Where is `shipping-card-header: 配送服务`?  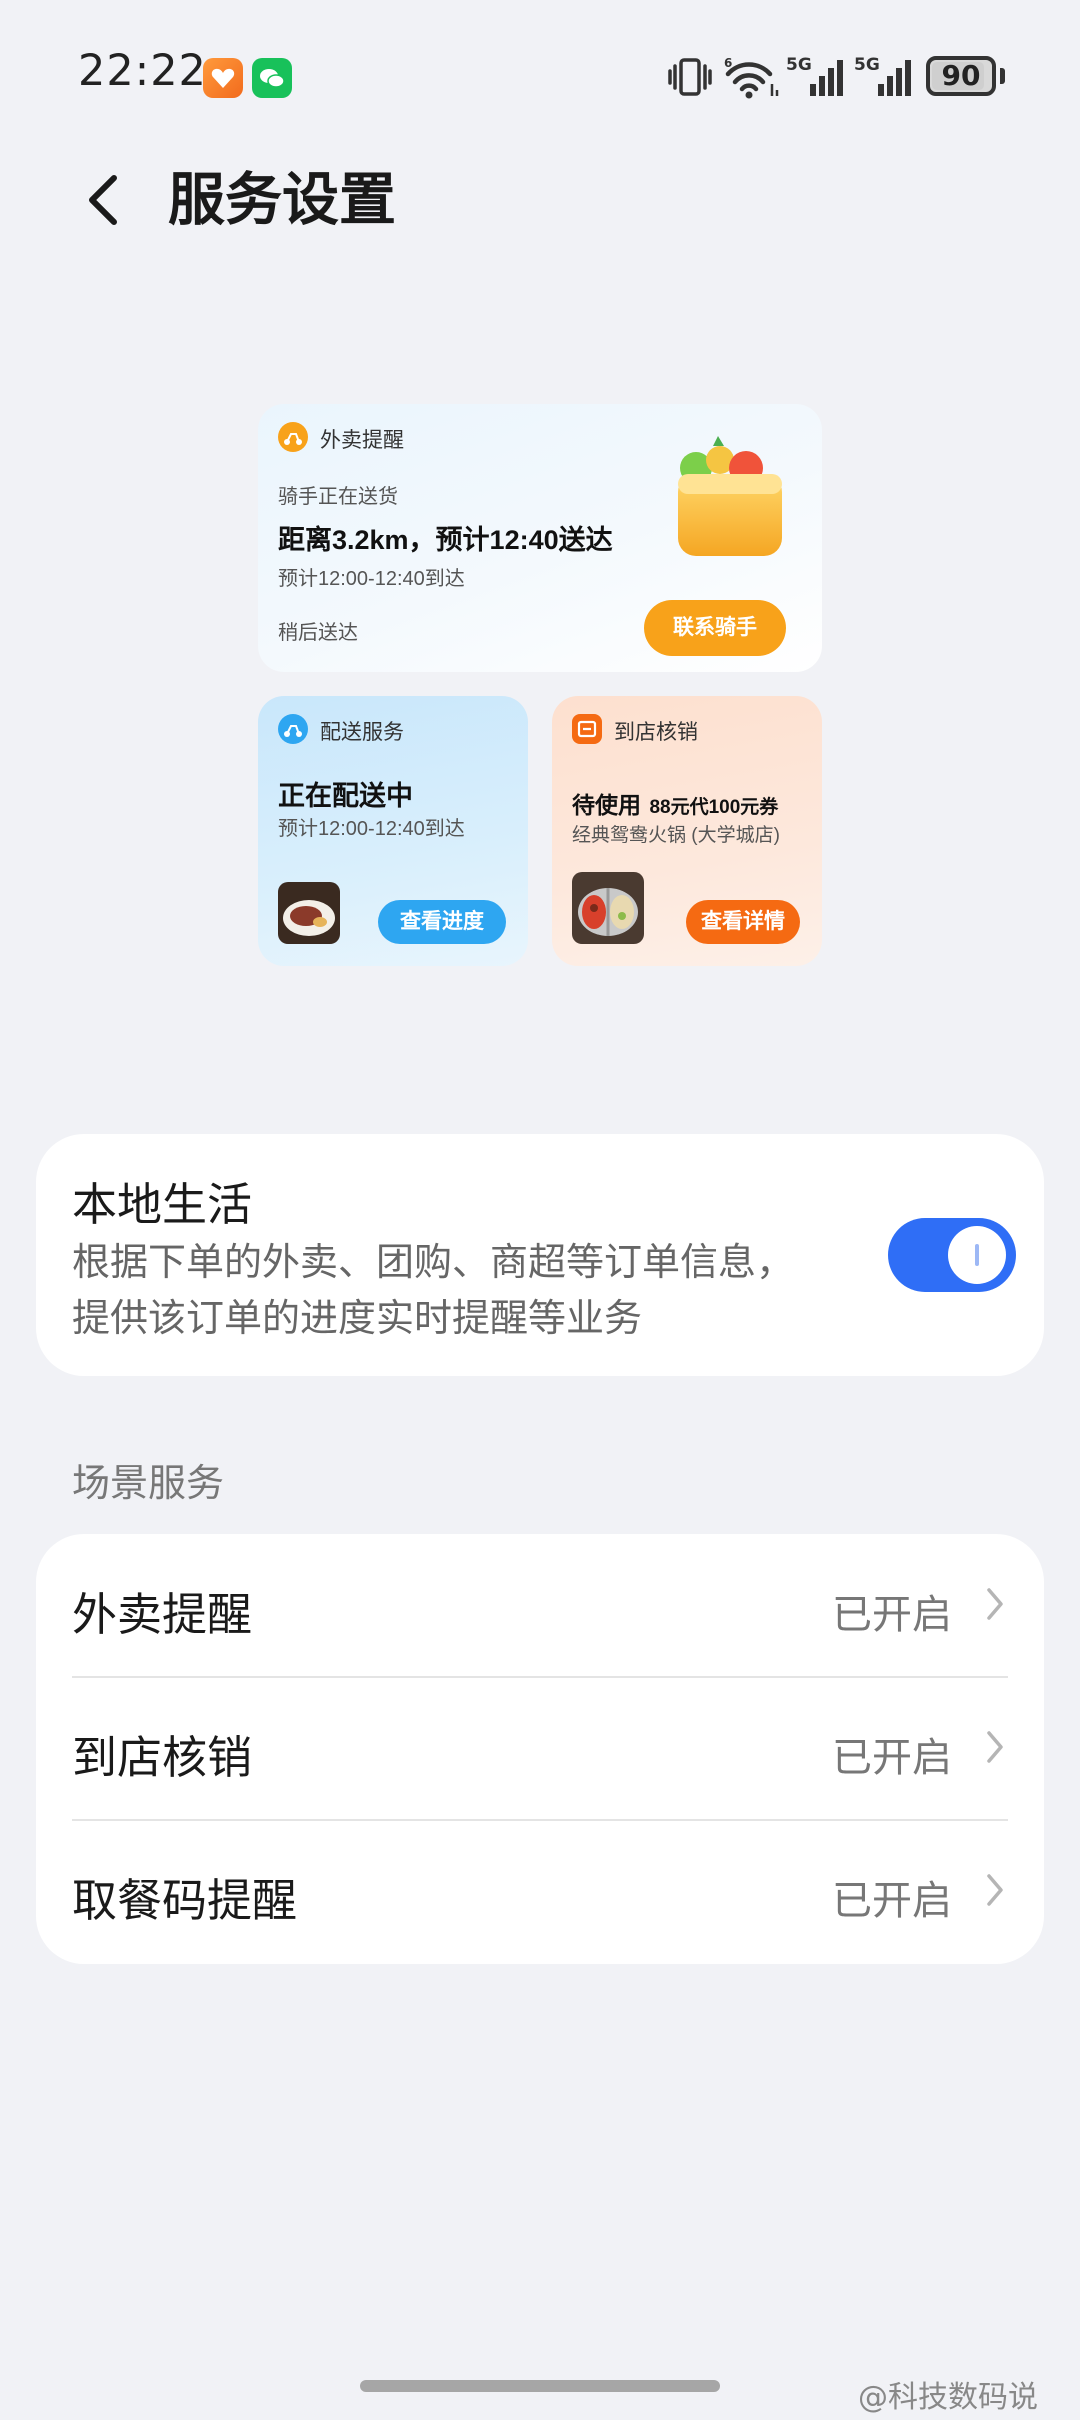
shipping-card-header: 配送服务 is located at coordinates (362, 732).